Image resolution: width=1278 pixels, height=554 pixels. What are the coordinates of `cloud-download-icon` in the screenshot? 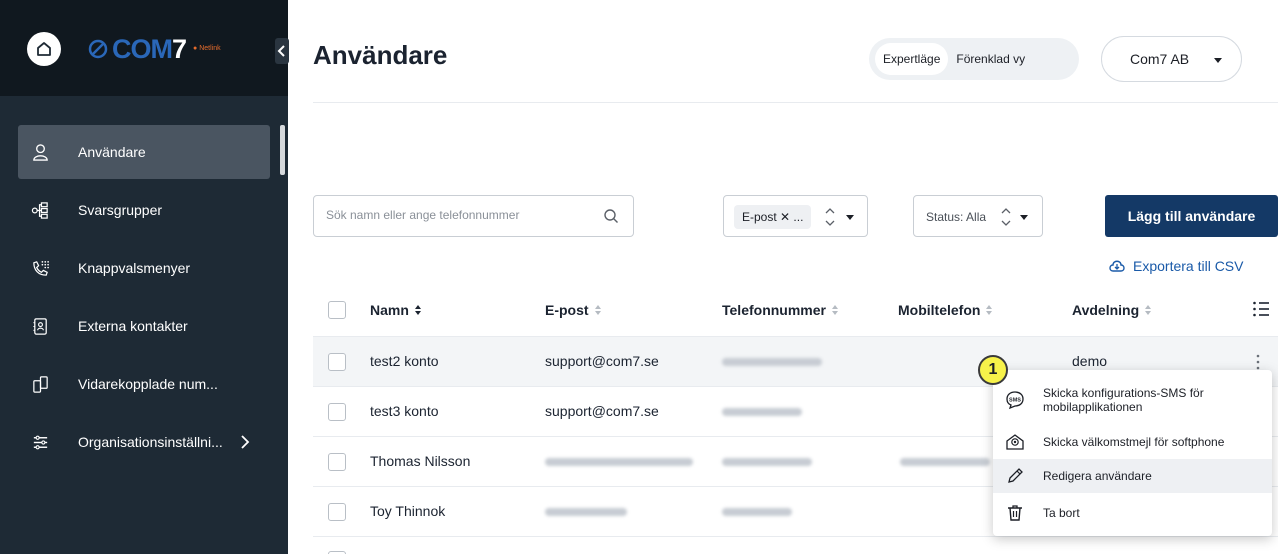 It's located at (1117, 266).